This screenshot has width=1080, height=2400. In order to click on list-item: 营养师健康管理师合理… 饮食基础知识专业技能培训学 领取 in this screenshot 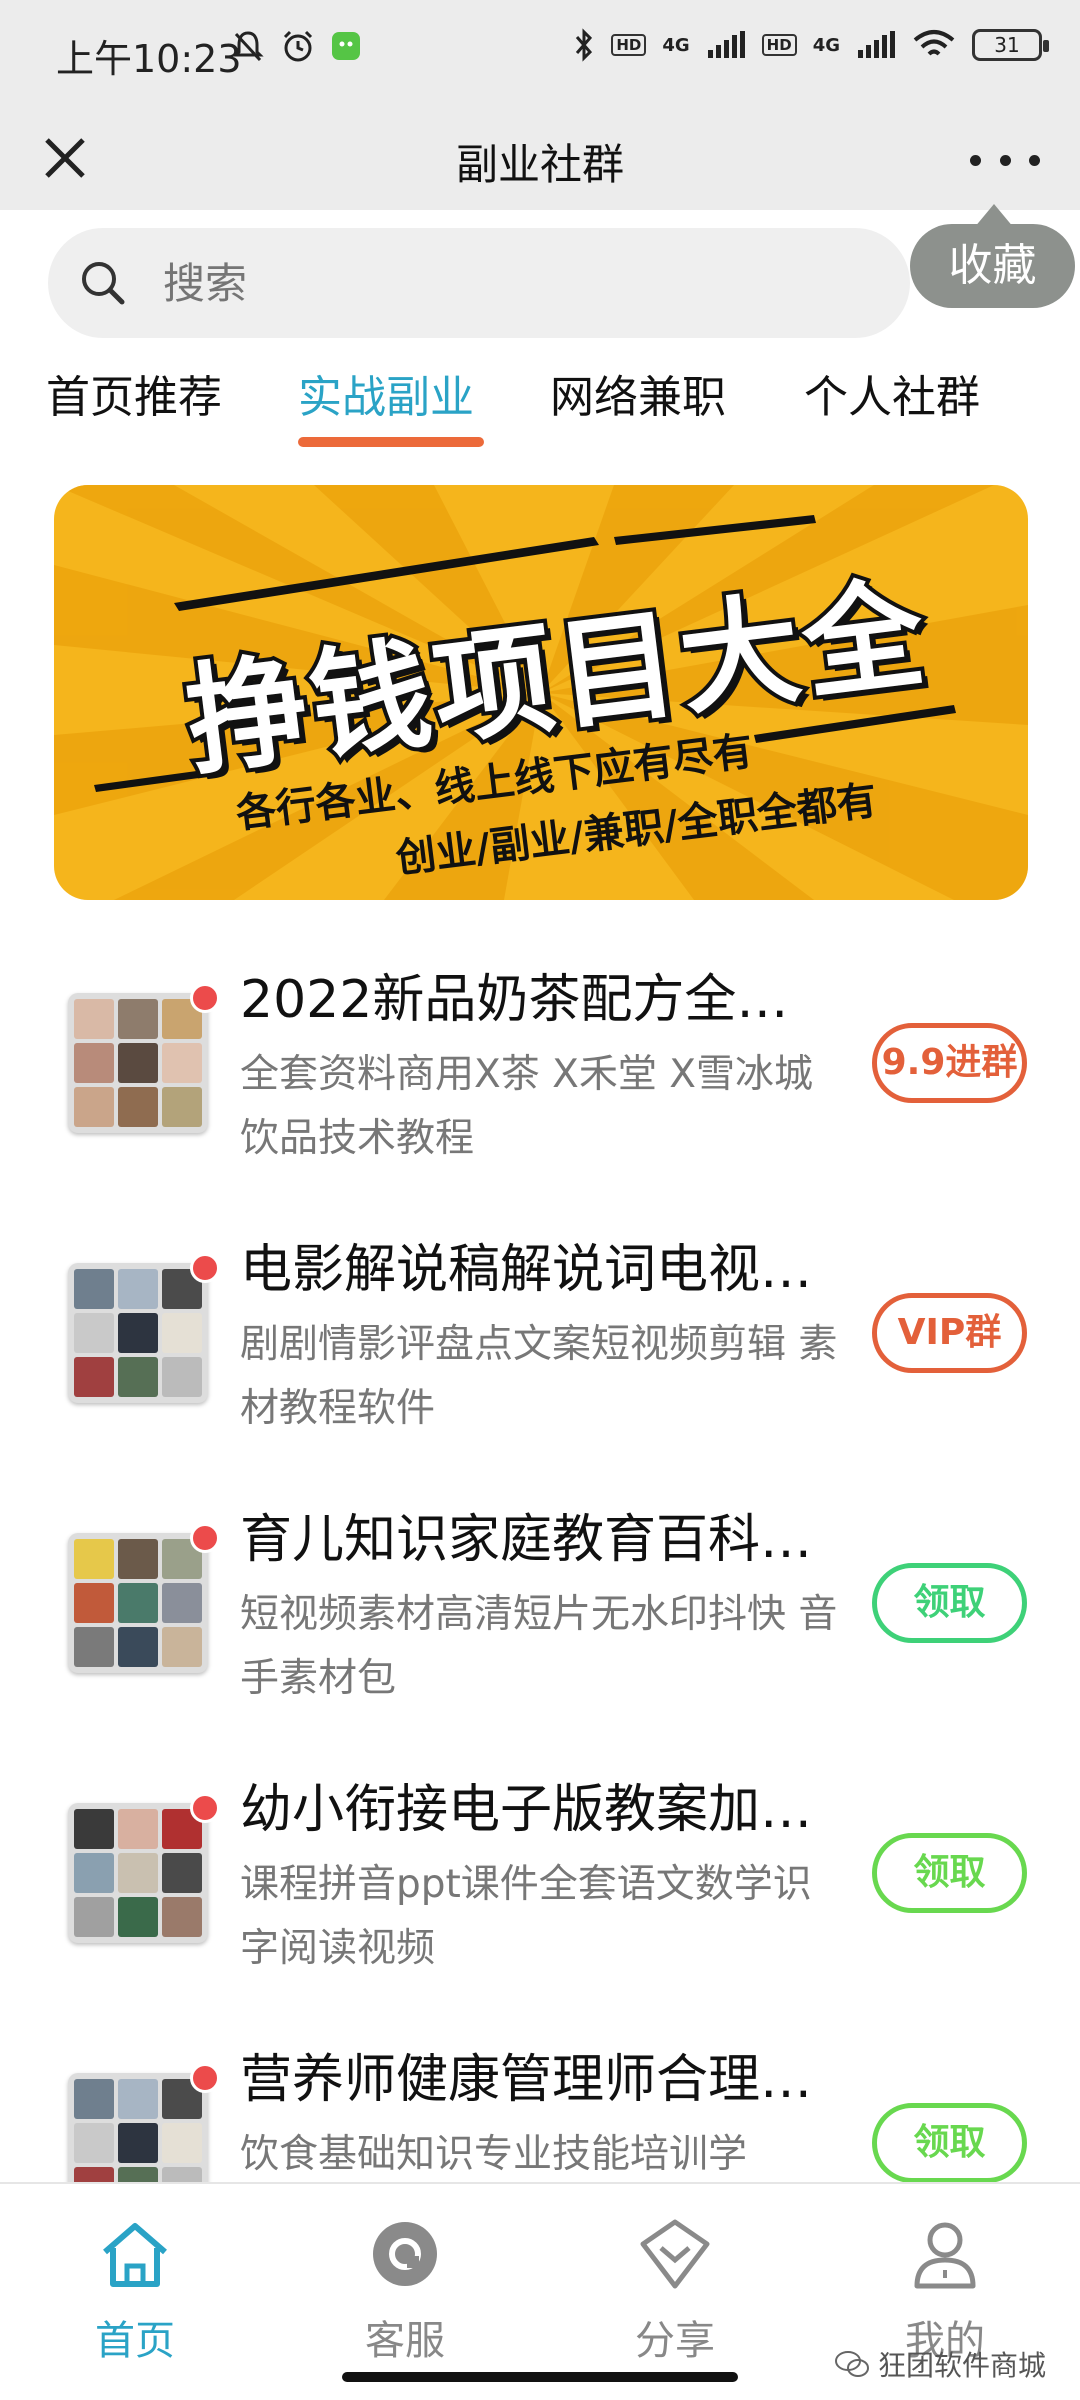, I will do `click(540, 2100)`.